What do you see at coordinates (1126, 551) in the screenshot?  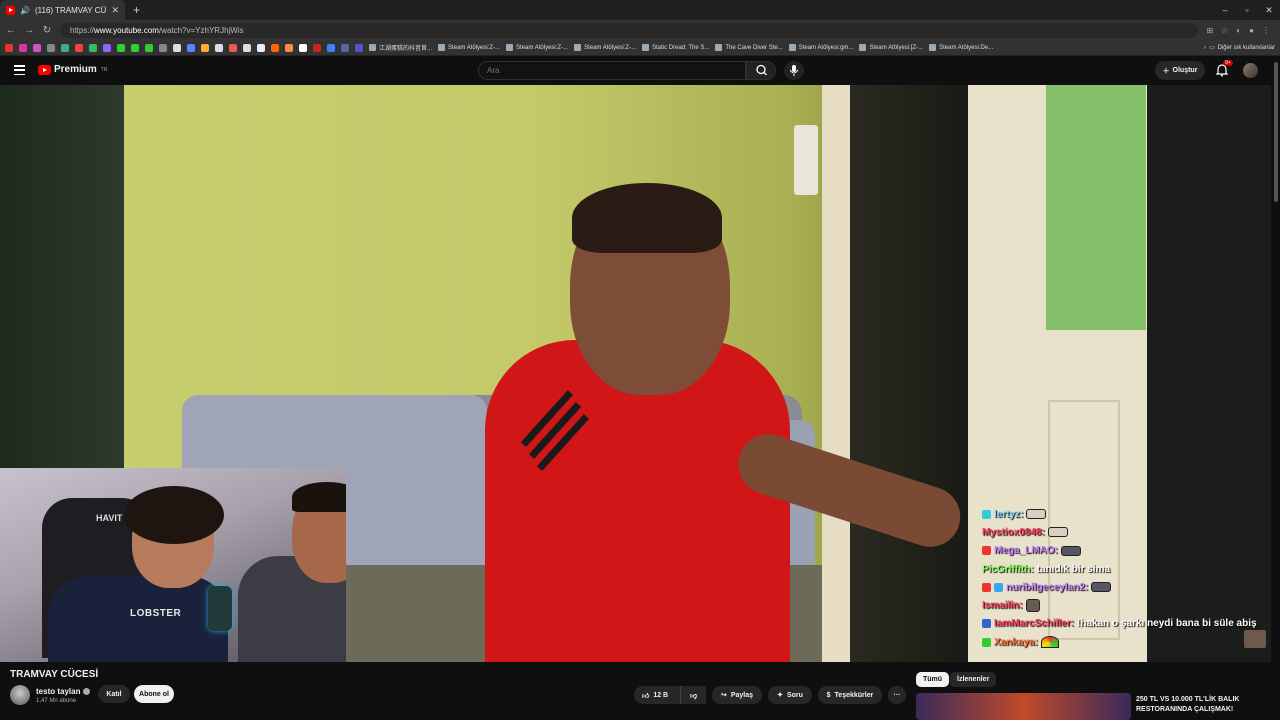 I see `chat-message: Mega_LMAO:` at bounding box center [1126, 551].